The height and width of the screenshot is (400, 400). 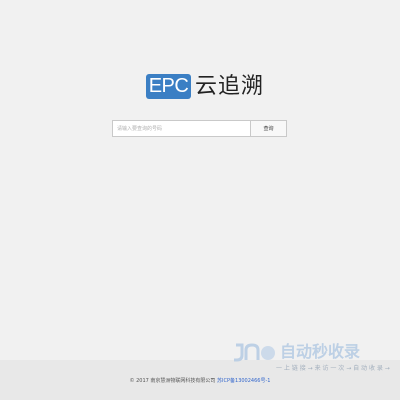 I want to click on logo-badge: EPC, so click(x=168, y=86).